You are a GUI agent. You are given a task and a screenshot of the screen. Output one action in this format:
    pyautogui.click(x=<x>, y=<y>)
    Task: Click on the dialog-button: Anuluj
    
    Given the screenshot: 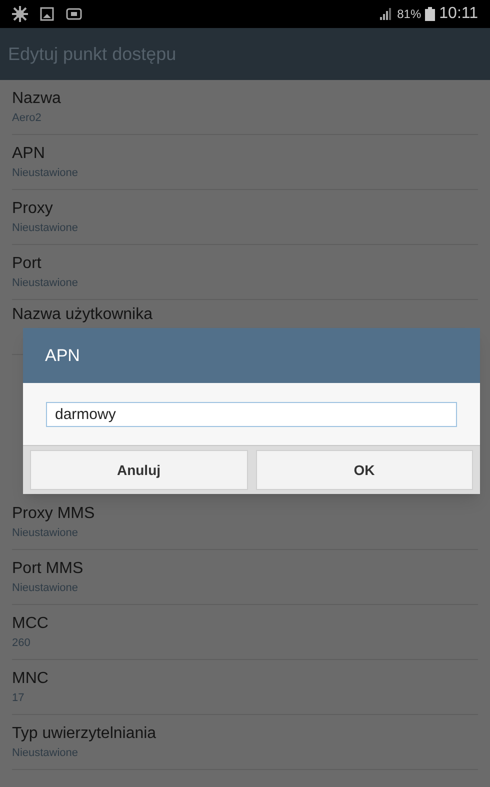 What is the action you would take?
    pyautogui.click(x=139, y=470)
    